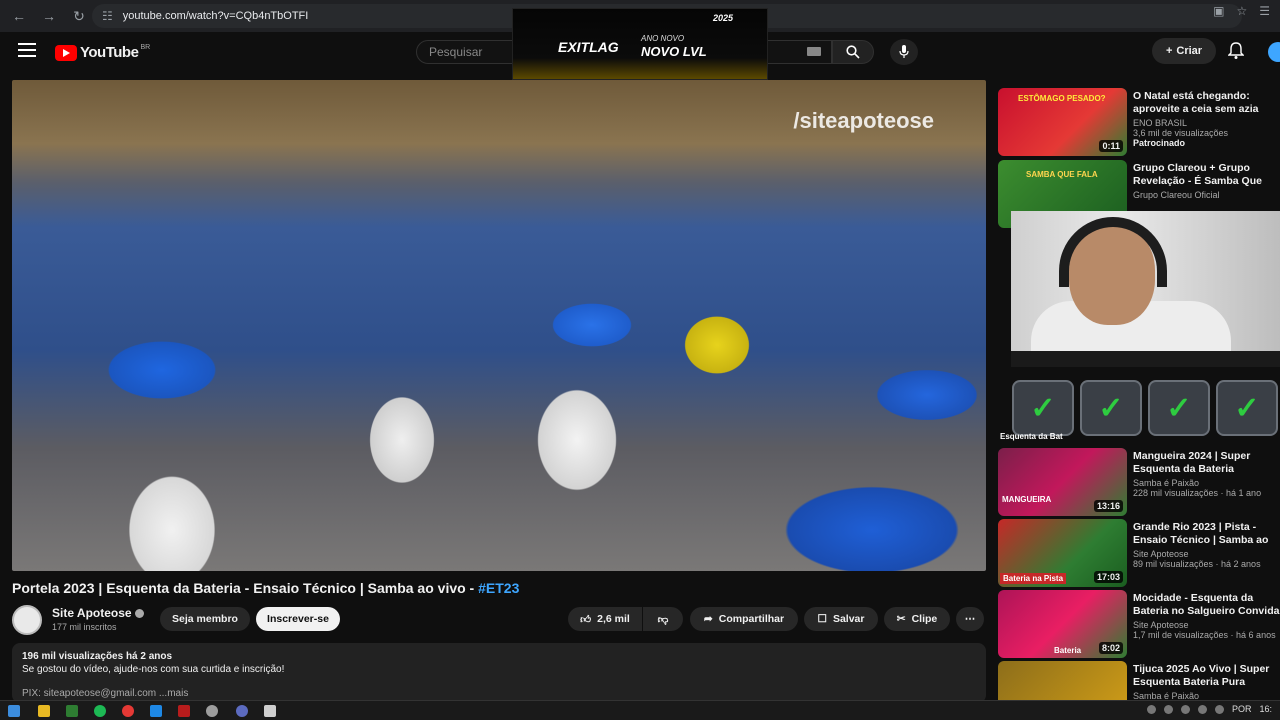 The image size is (1280, 720). Describe the element at coordinates (14, 711) in the screenshot. I see `start-icon` at that location.